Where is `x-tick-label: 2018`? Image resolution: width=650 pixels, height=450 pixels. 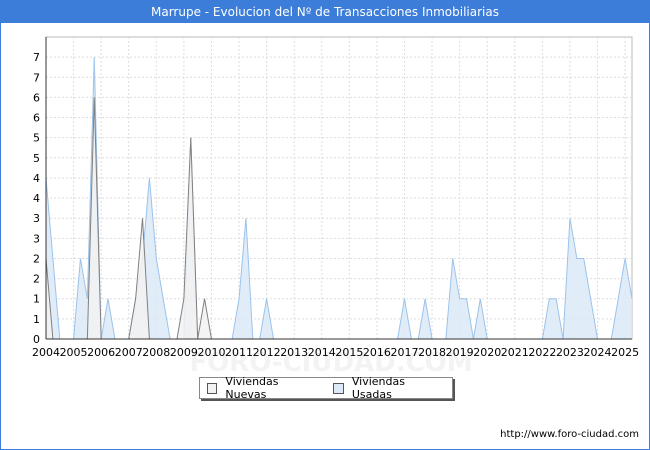 x-tick-label: 2018 is located at coordinates (432, 352).